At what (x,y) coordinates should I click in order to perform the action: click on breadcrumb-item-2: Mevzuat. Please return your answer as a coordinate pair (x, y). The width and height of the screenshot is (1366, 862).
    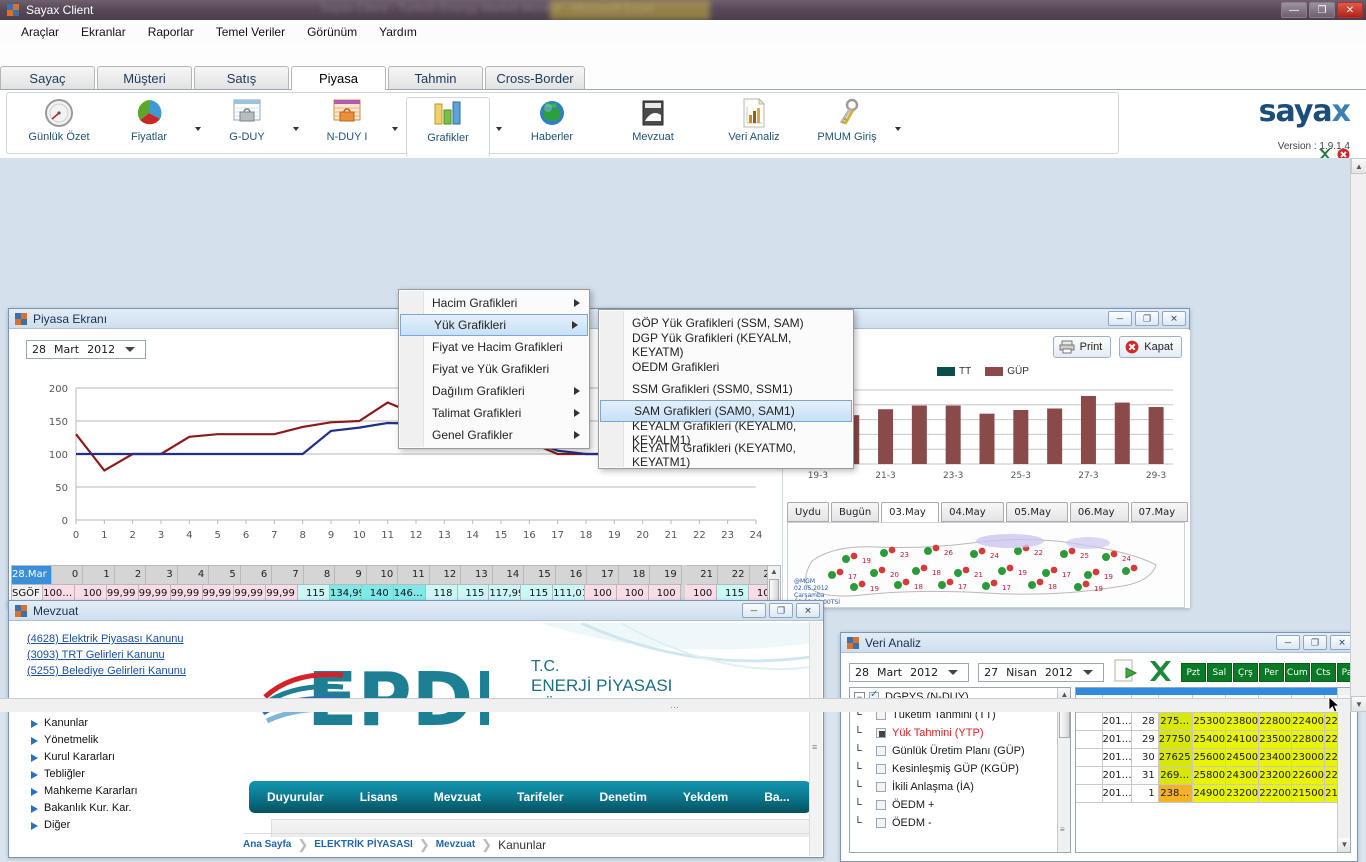
    Looking at the image, I should click on (455, 844).